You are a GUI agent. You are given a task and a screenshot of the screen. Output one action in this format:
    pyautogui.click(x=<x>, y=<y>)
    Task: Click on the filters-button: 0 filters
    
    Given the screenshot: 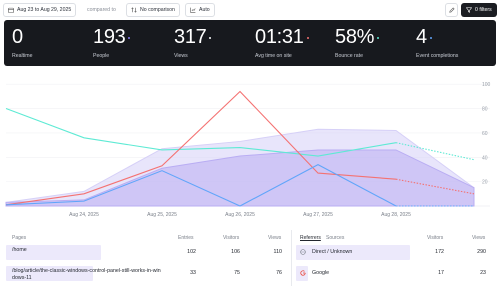 What is the action you would take?
    pyautogui.click(x=479, y=10)
    